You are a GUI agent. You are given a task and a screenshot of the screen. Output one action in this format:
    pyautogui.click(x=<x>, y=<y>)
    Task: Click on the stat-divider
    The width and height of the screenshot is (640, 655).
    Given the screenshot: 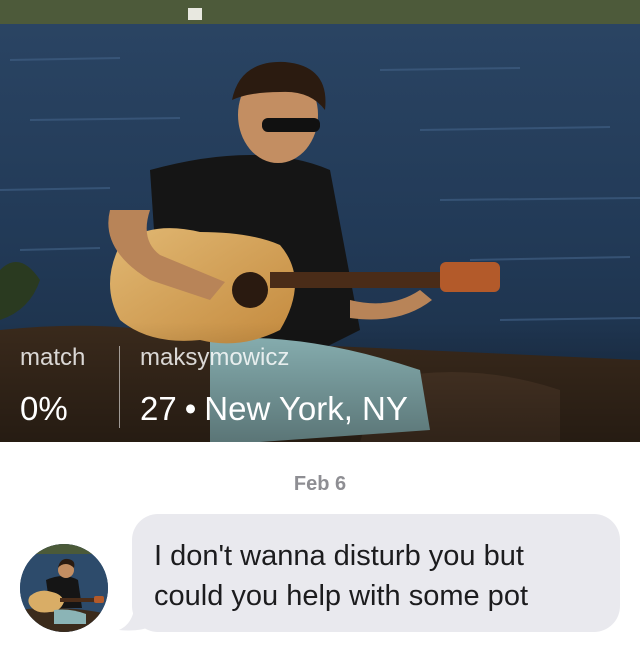 What is the action you would take?
    pyautogui.click(x=119, y=387)
    